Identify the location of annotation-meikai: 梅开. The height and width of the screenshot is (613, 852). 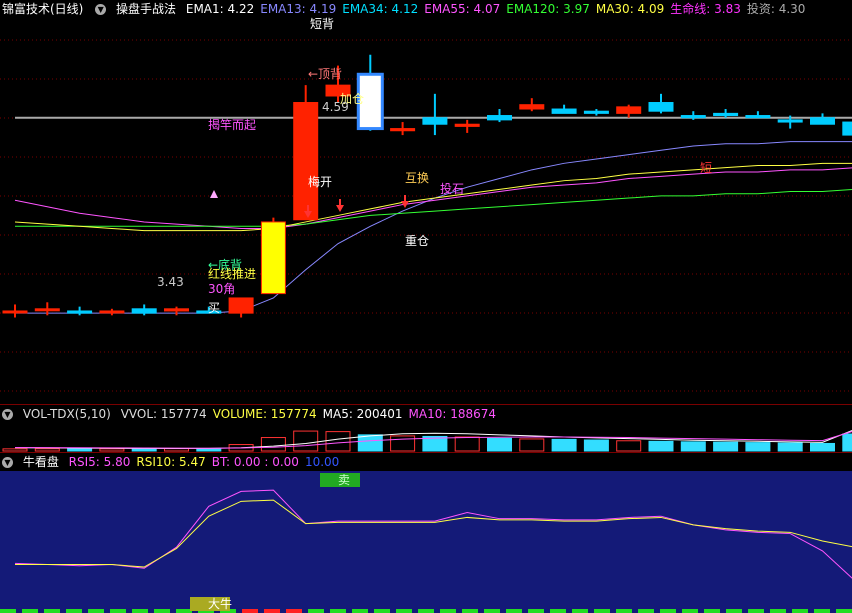
(320, 181).